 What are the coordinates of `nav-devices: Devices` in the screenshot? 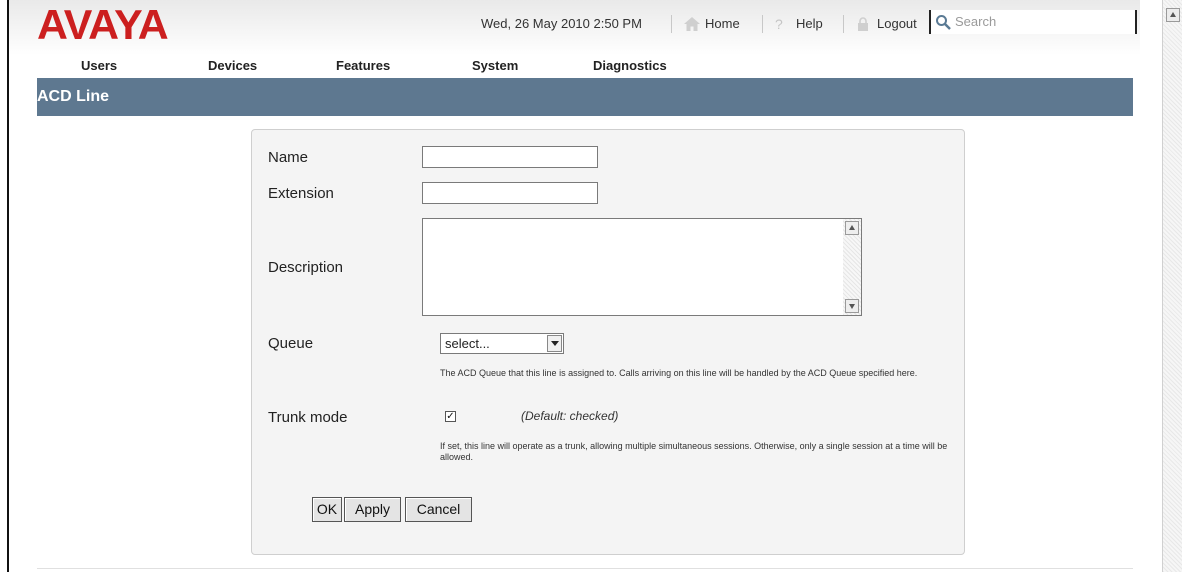 It's located at (232, 68).